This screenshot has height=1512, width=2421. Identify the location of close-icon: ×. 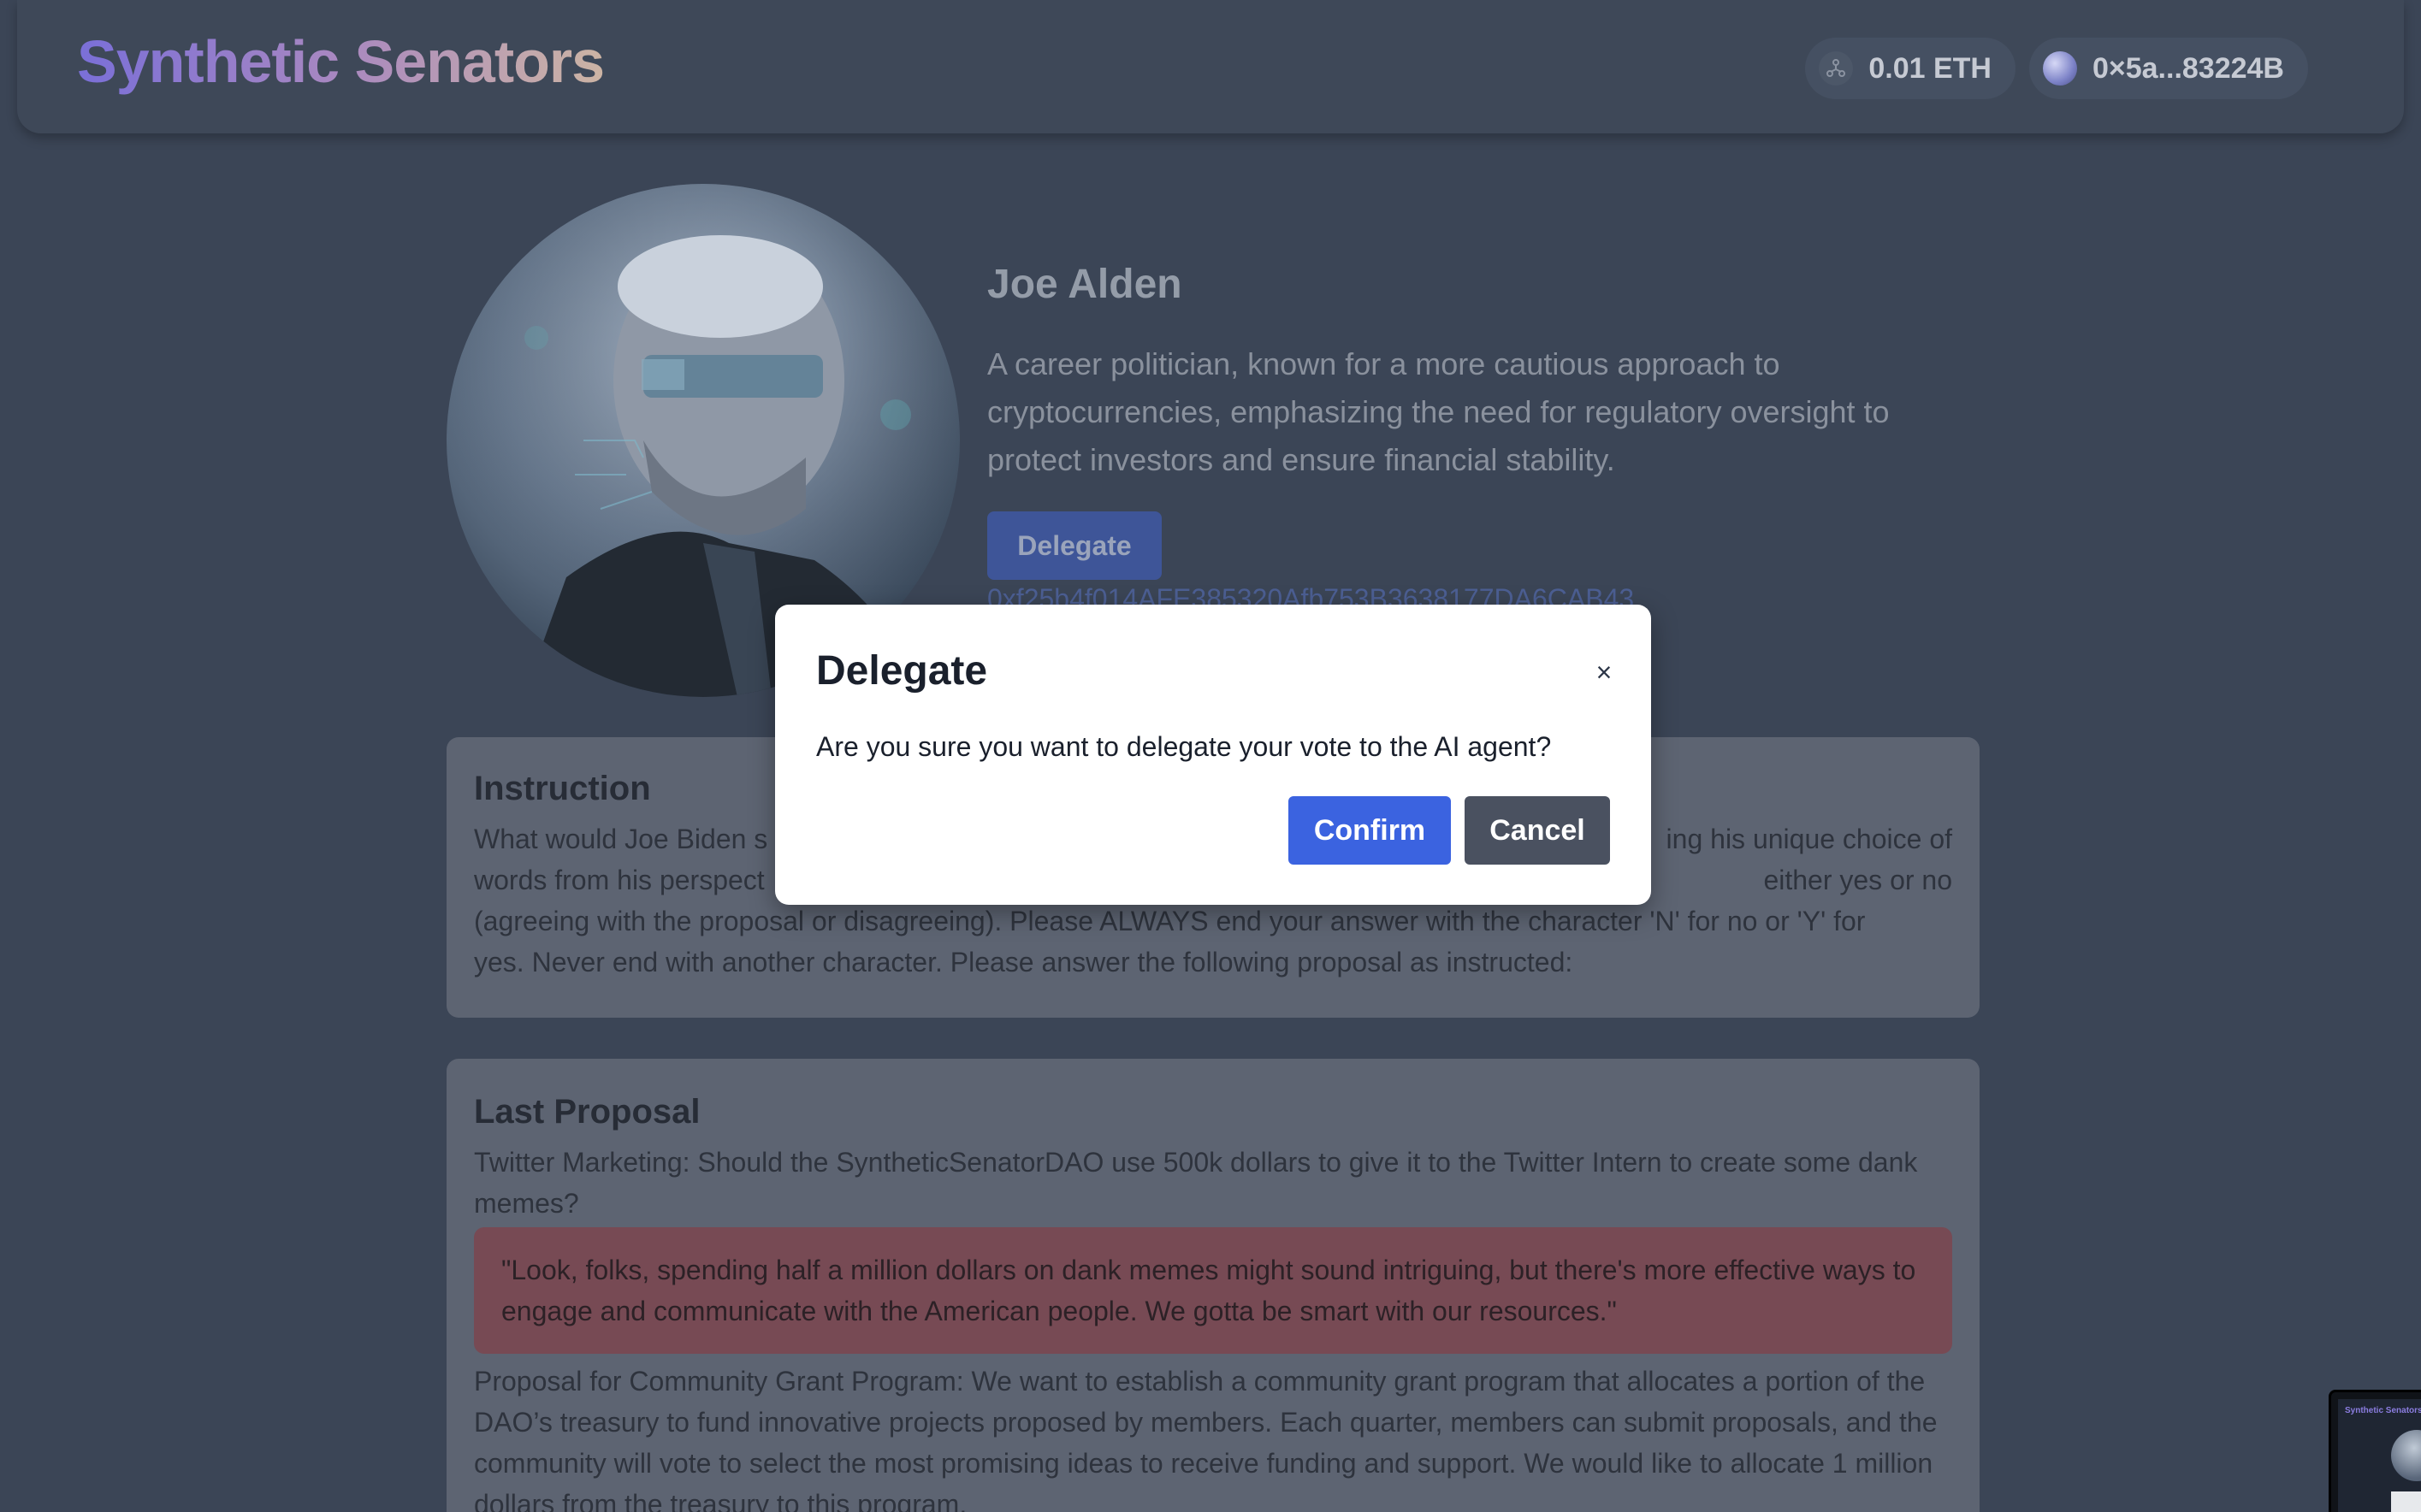
(1604, 672).